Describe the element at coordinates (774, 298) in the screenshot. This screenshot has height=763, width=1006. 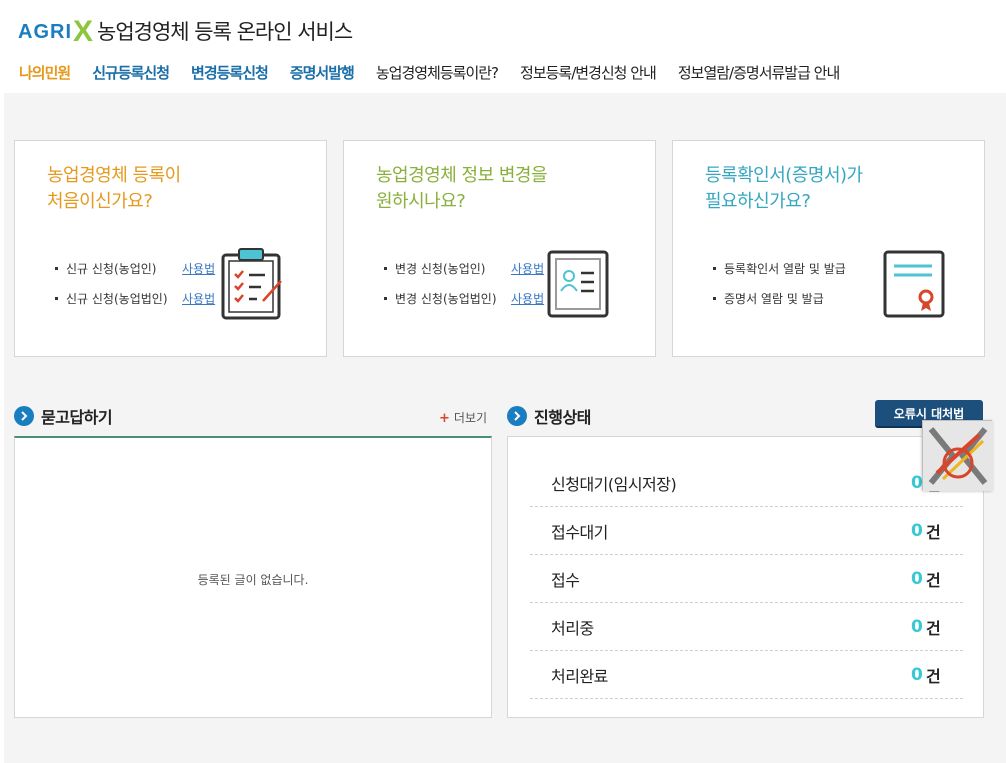
I see `link-view-proof: 증명서 열람 및 발급` at that location.